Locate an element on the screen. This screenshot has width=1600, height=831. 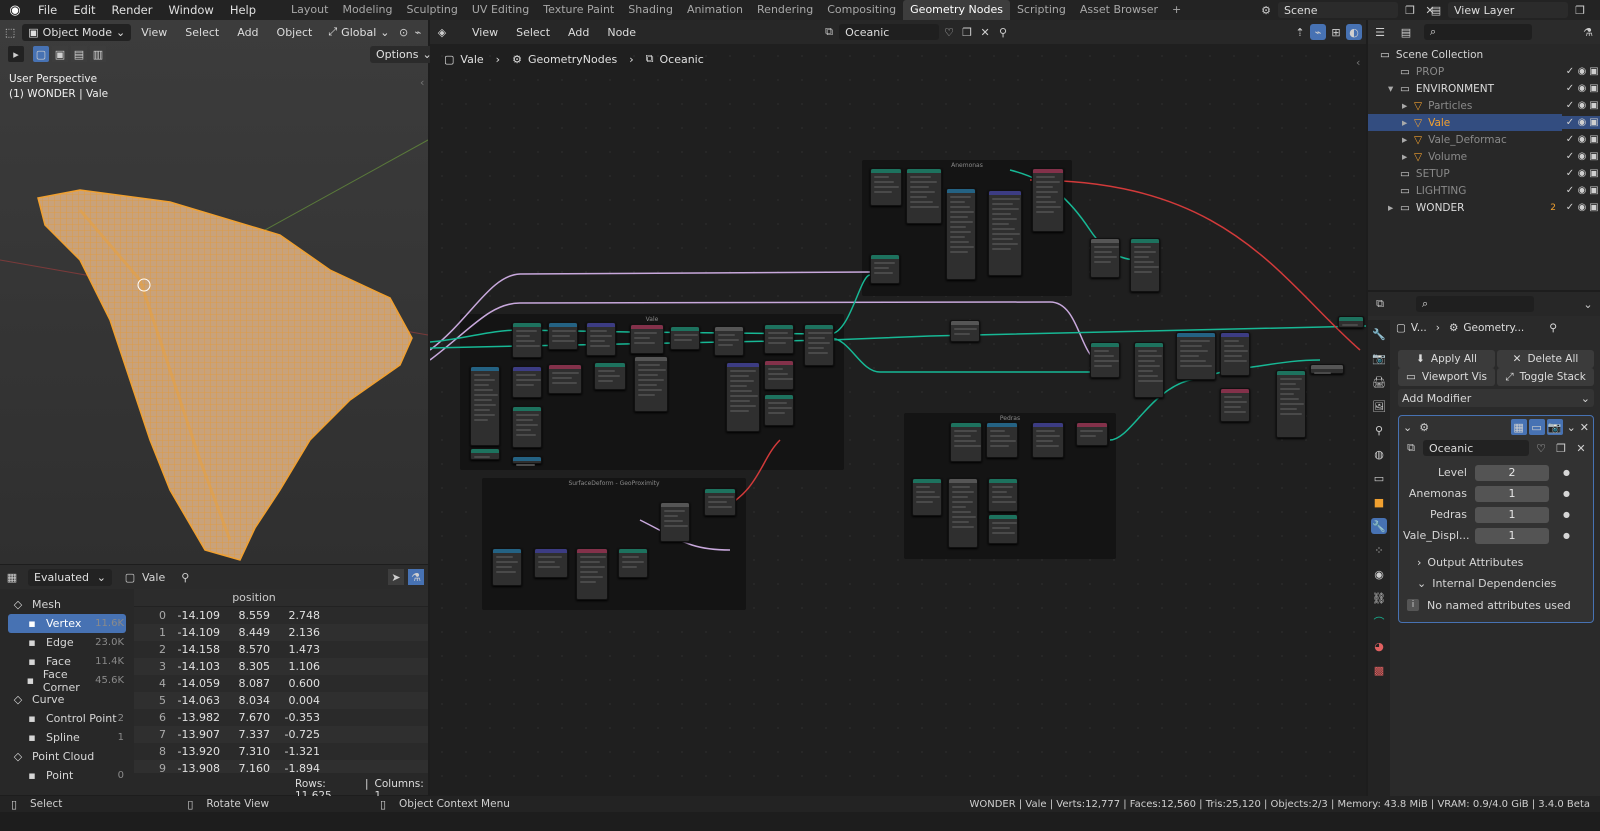
view-layer-field: View Layer is located at coordinates (1508, 10).